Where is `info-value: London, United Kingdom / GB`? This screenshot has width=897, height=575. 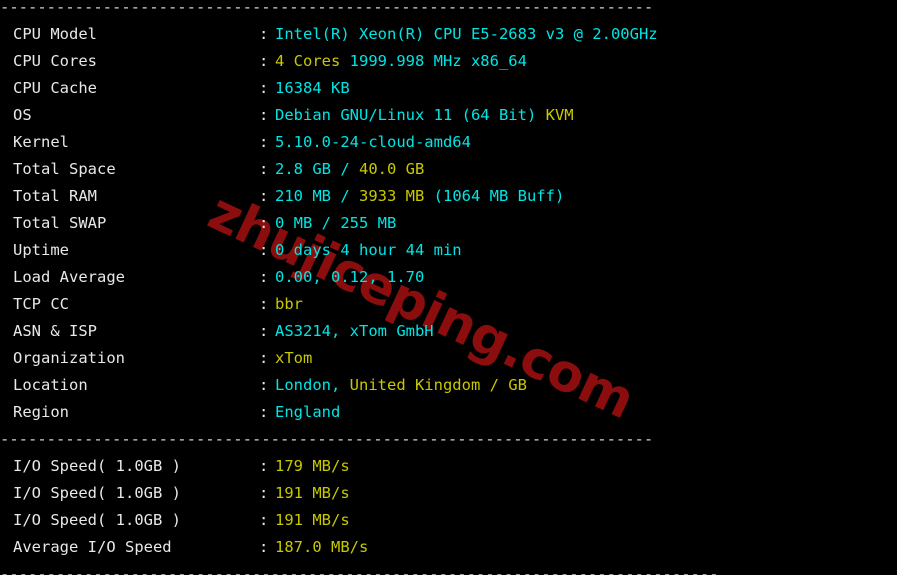 info-value: London, United Kingdom / GB is located at coordinates (401, 385).